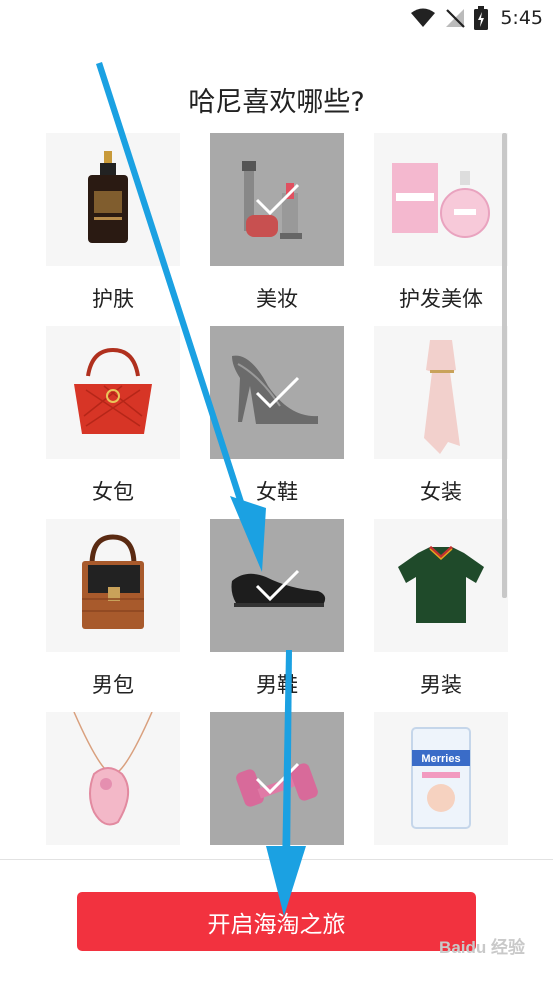 Image resolution: width=553 pixels, height=983 pixels. Describe the element at coordinates (277, 685) in the screenshot. I see `category-label: 男鞋` at that location.